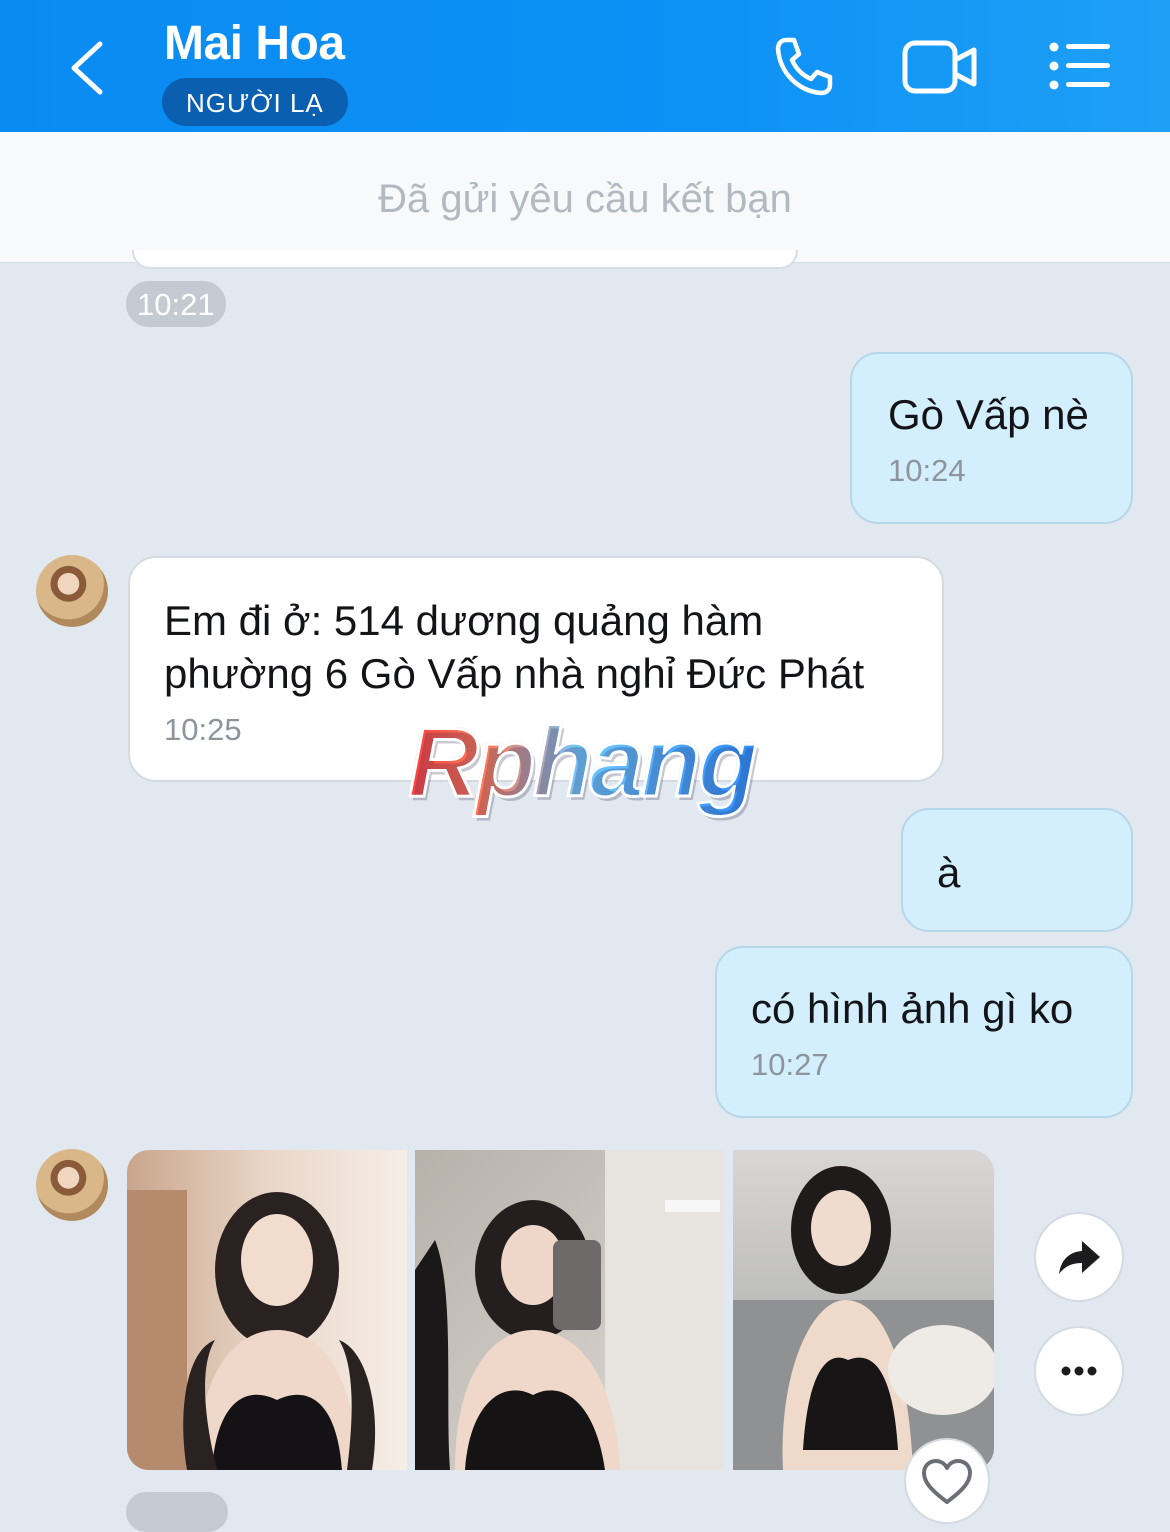  Describe the element at coordinates (940, 67) in the screenshot. I see `video-camera-icon` at that location.